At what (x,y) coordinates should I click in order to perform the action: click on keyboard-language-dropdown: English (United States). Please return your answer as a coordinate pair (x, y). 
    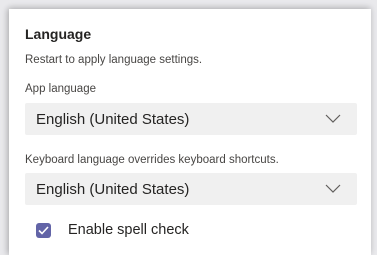
    Looking at the image, I should click on (191, 189).